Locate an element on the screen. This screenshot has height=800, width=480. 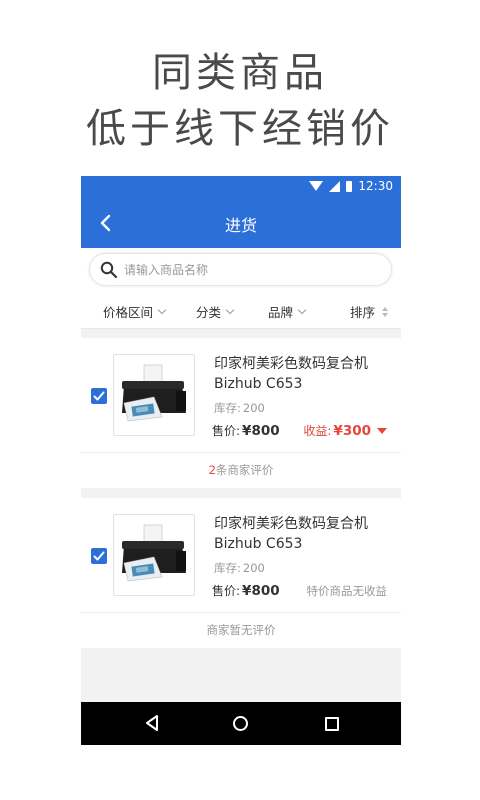
caret-down-icon is located at coordinates (382, 430).